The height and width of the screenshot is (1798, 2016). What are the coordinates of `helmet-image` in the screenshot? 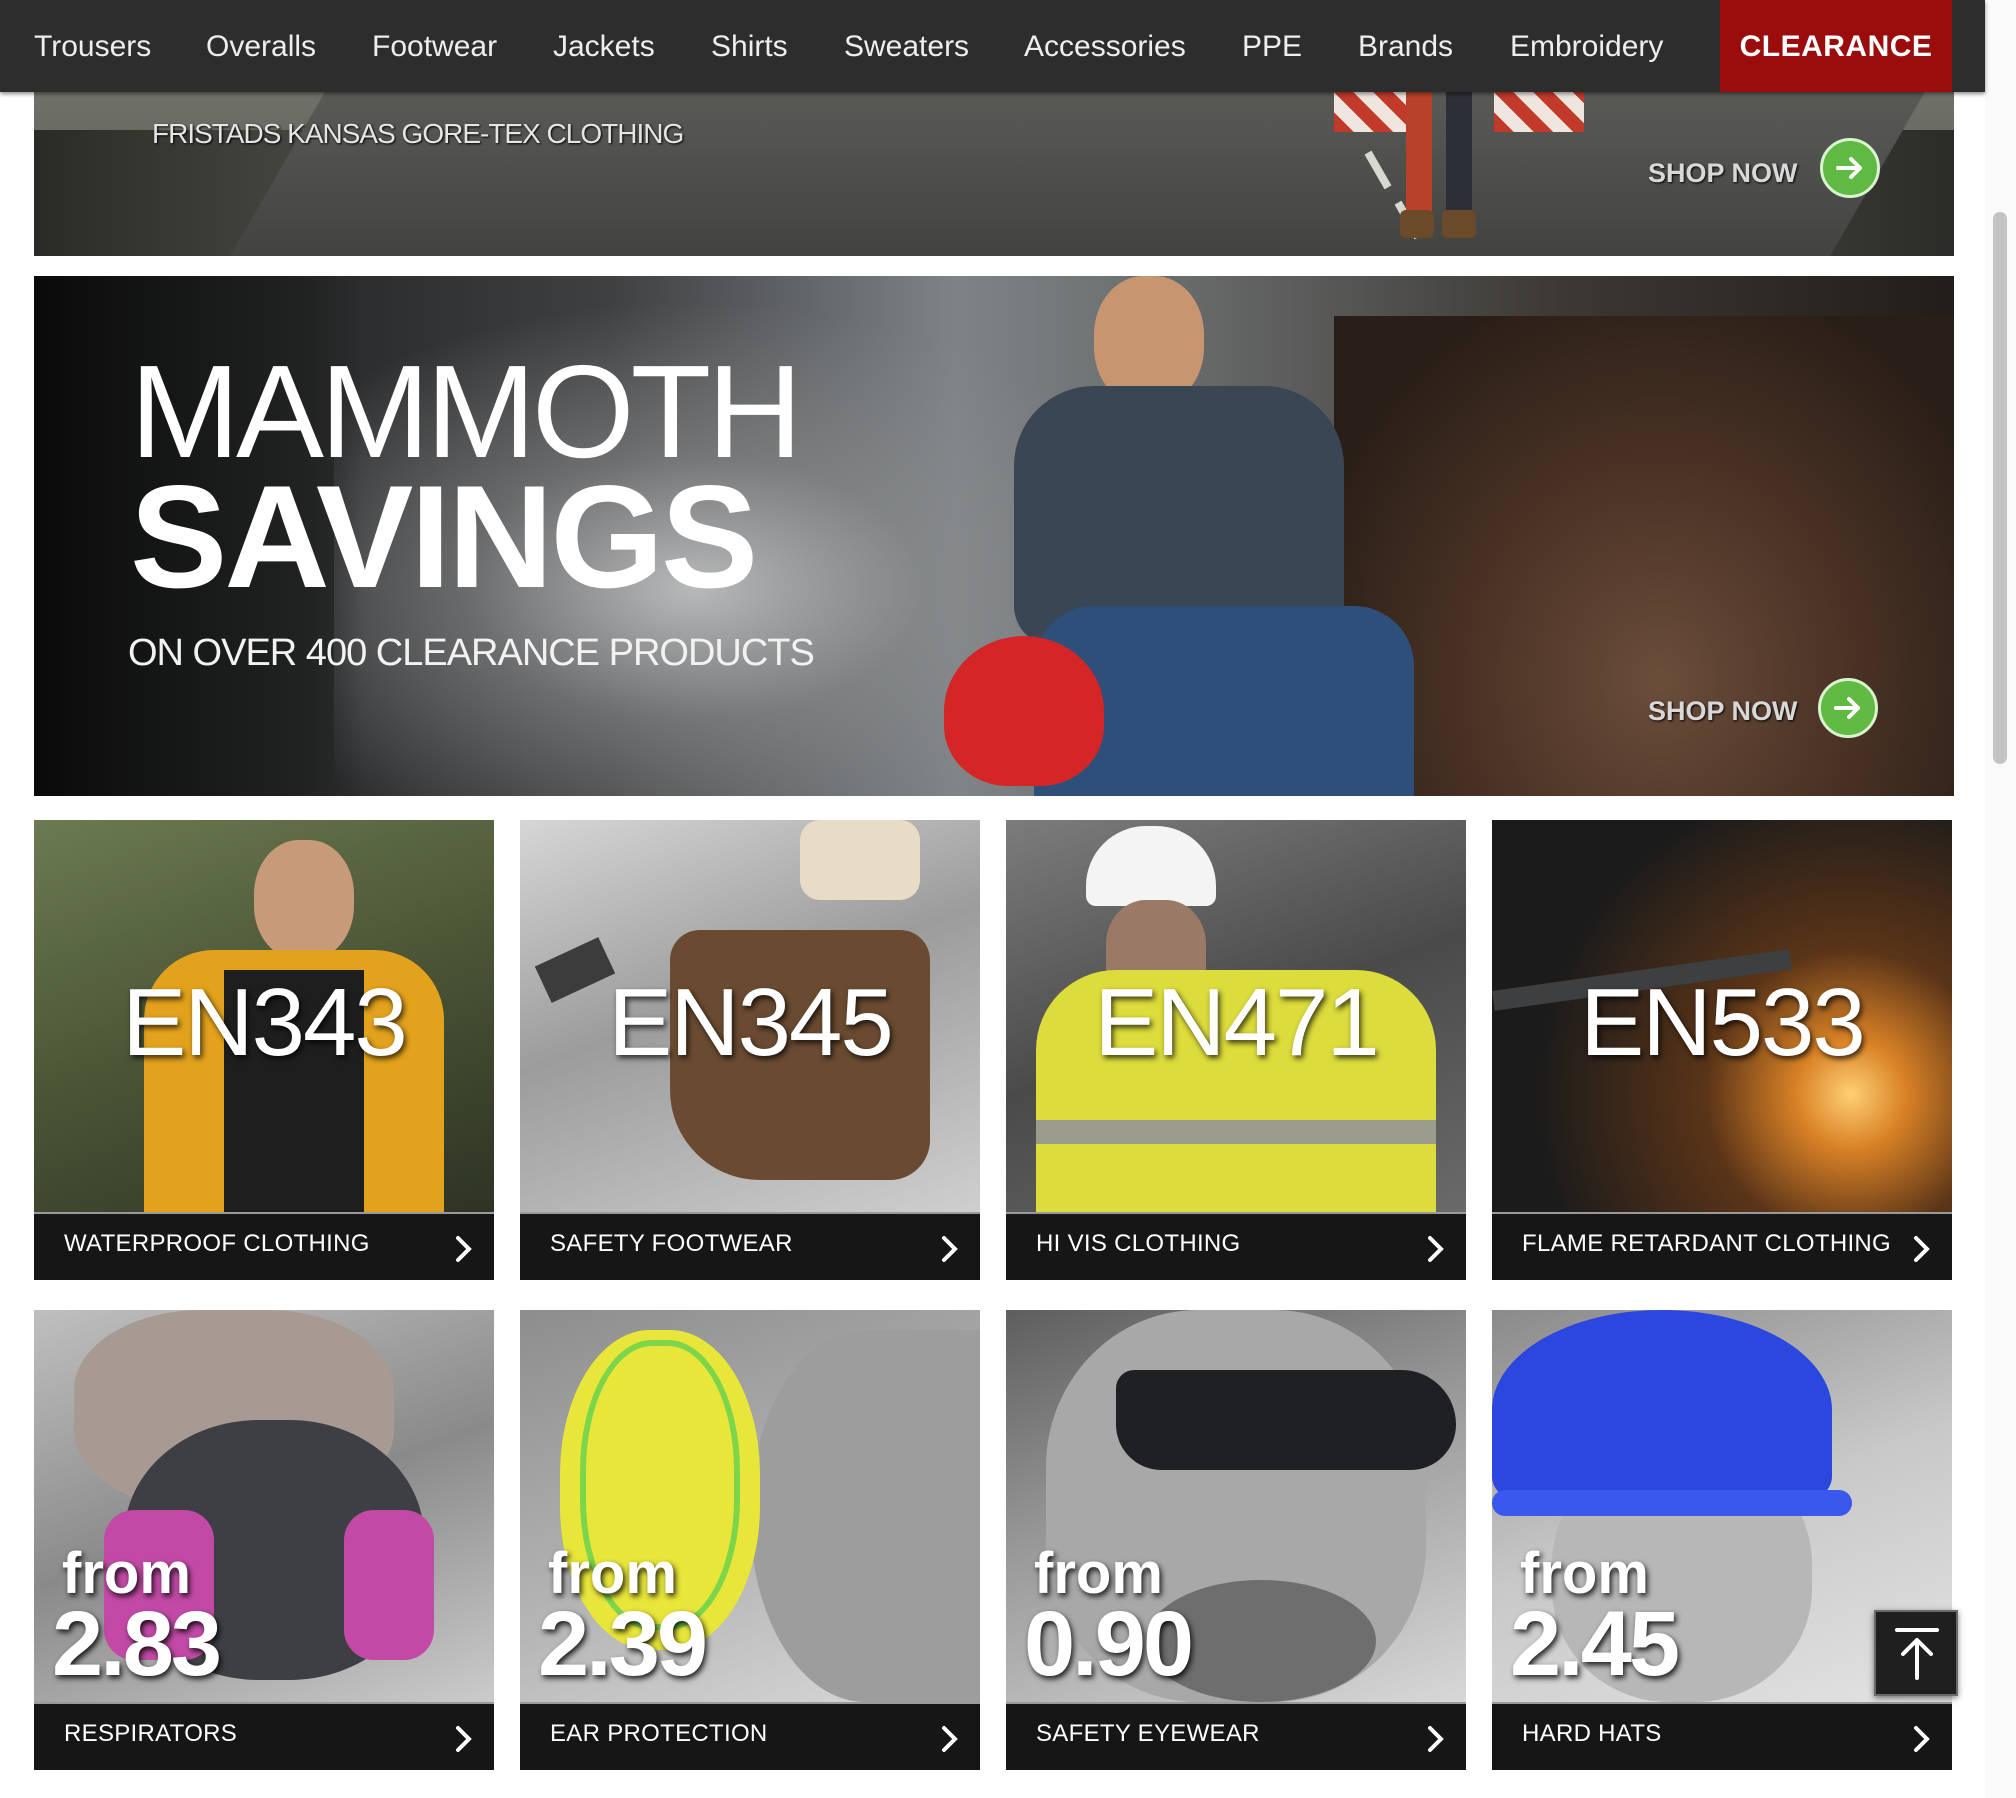 It's located at (1024, 711).